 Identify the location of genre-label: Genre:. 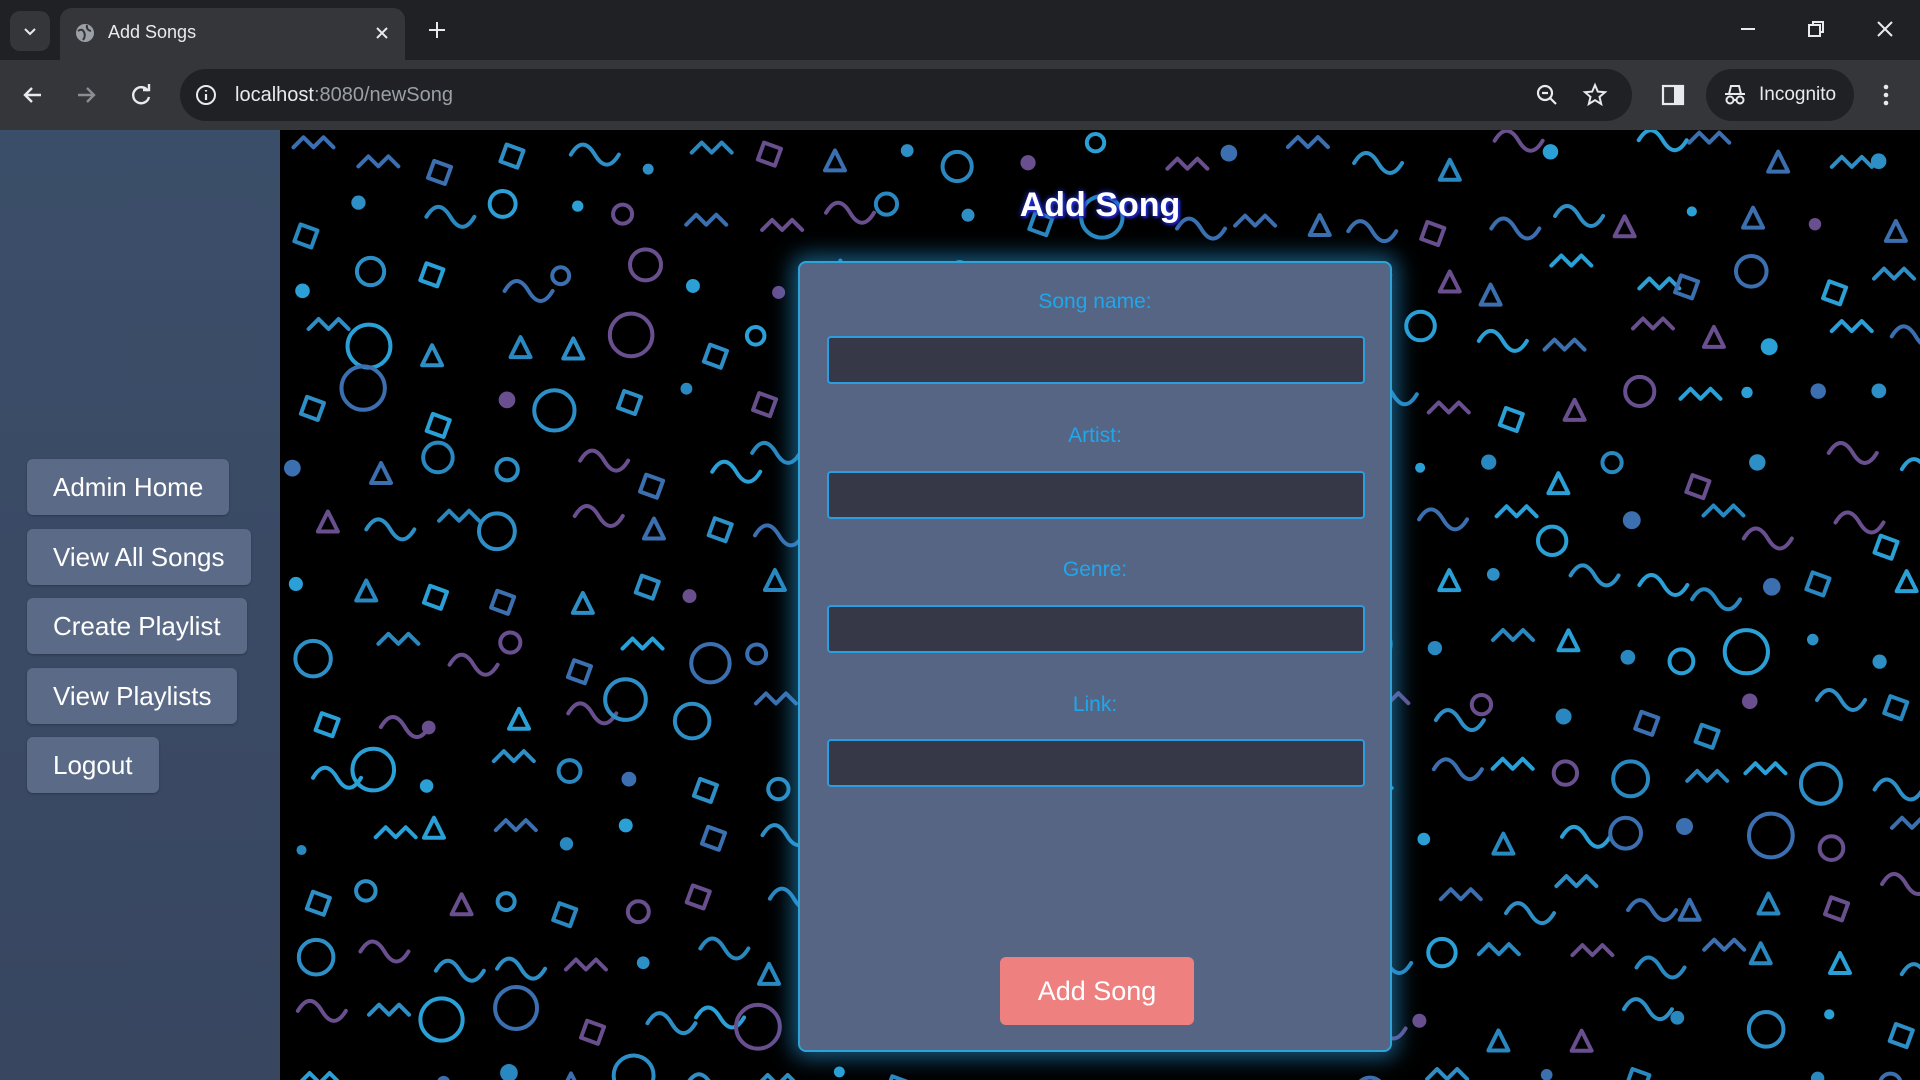
(1095, 569).